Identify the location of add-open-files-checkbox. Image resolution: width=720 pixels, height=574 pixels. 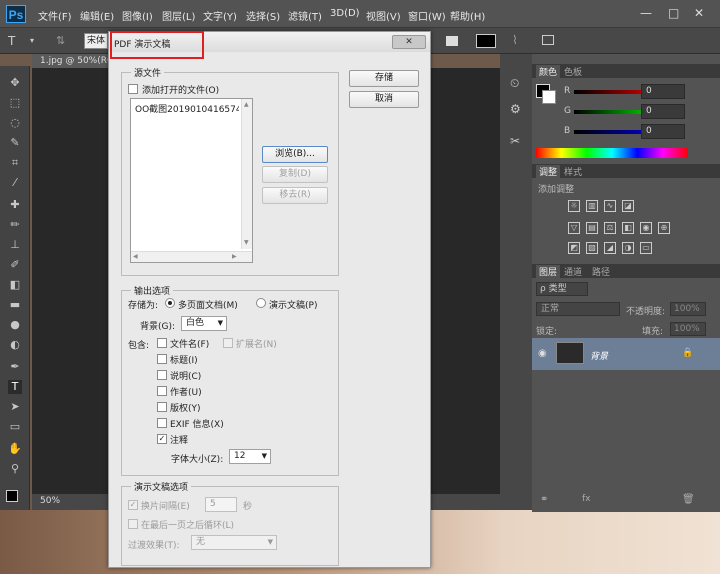
(133, 89).